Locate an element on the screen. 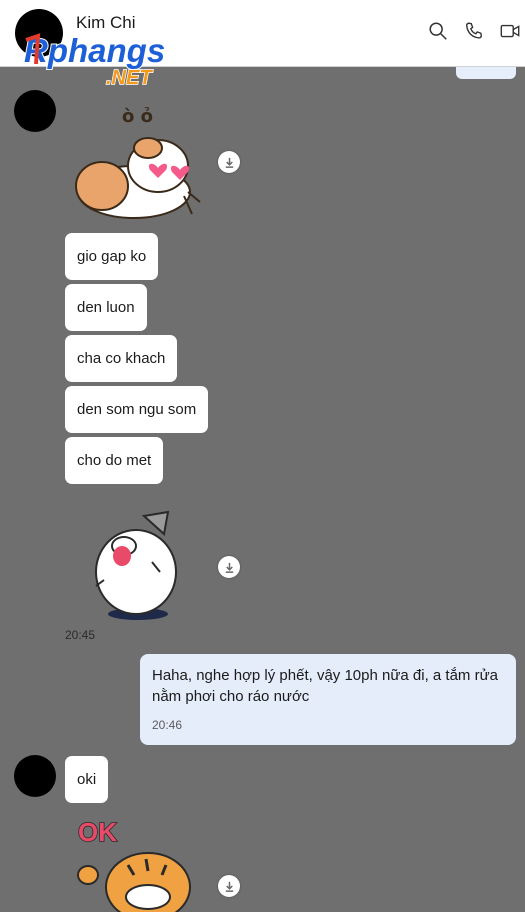 The height and width of the screenshot is (912, 525). sticker-hamster: ò ỏ is located at coordinates (138, 161).